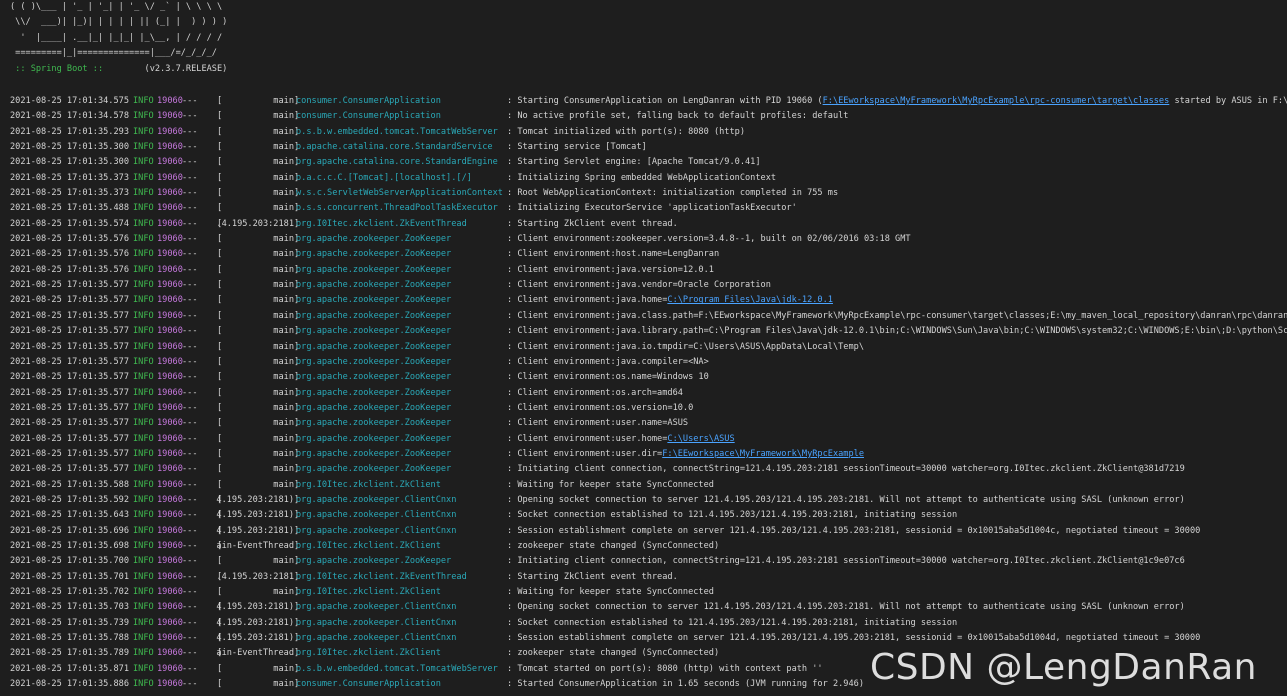 This screenshot has width=1287, height=696. Describe the element at coordinates (69, 223) in the screenshot. I see `log-timestamp: 2021-08-25 17:01:35.574` at that location.